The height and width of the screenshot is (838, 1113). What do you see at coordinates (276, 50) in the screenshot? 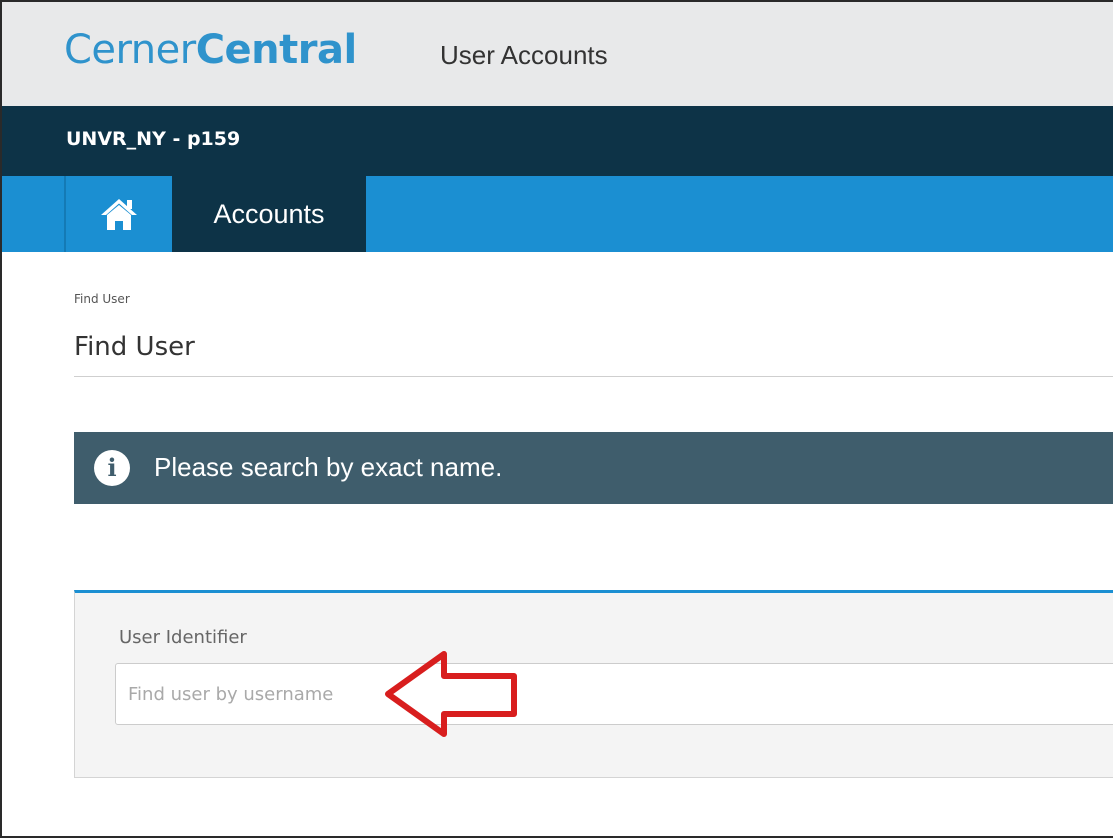
I see `brand-bold-text: Central` at bounding box center [276, 50].